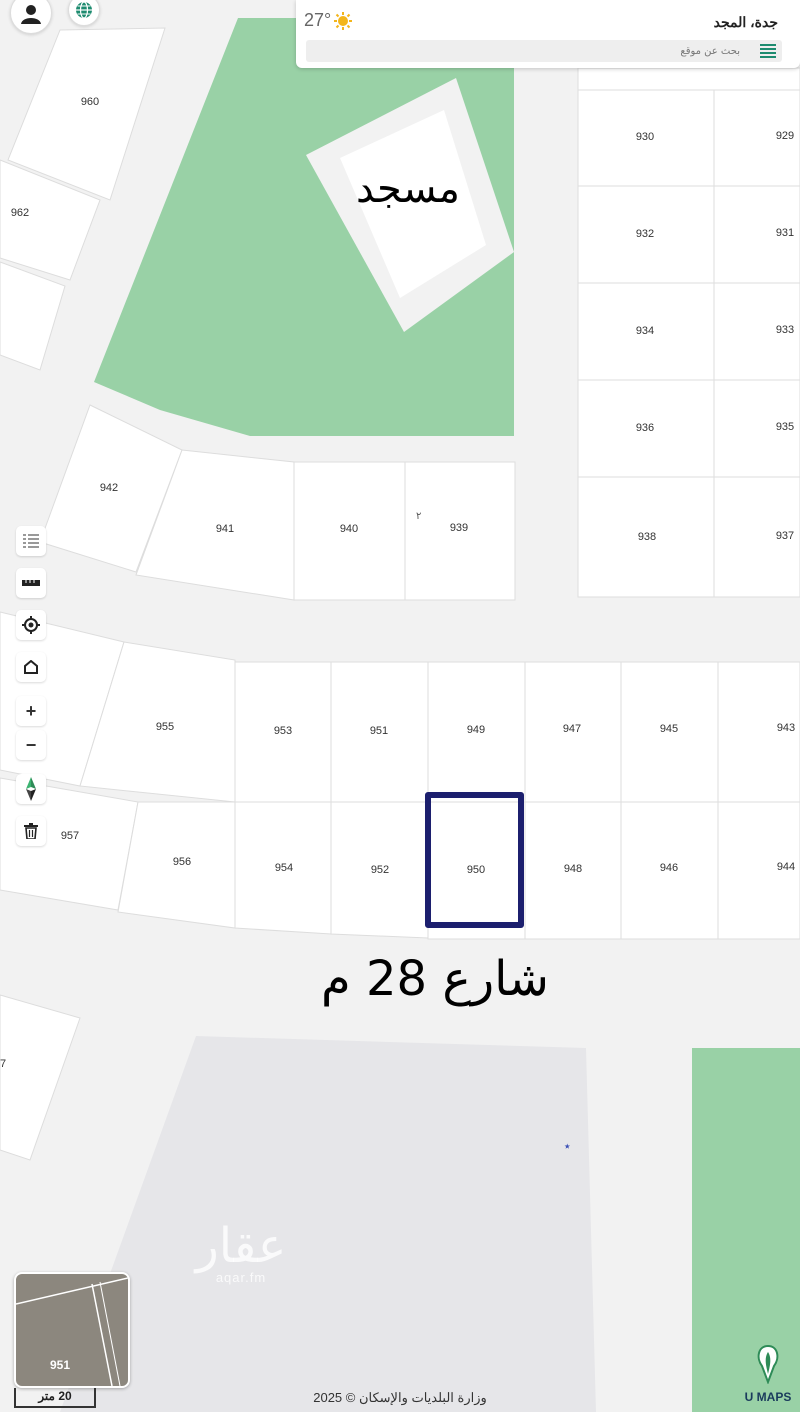 Image resolution: width=800 pixels, height=1412 pixels. I want to click on user-icon, so click(31, 14).